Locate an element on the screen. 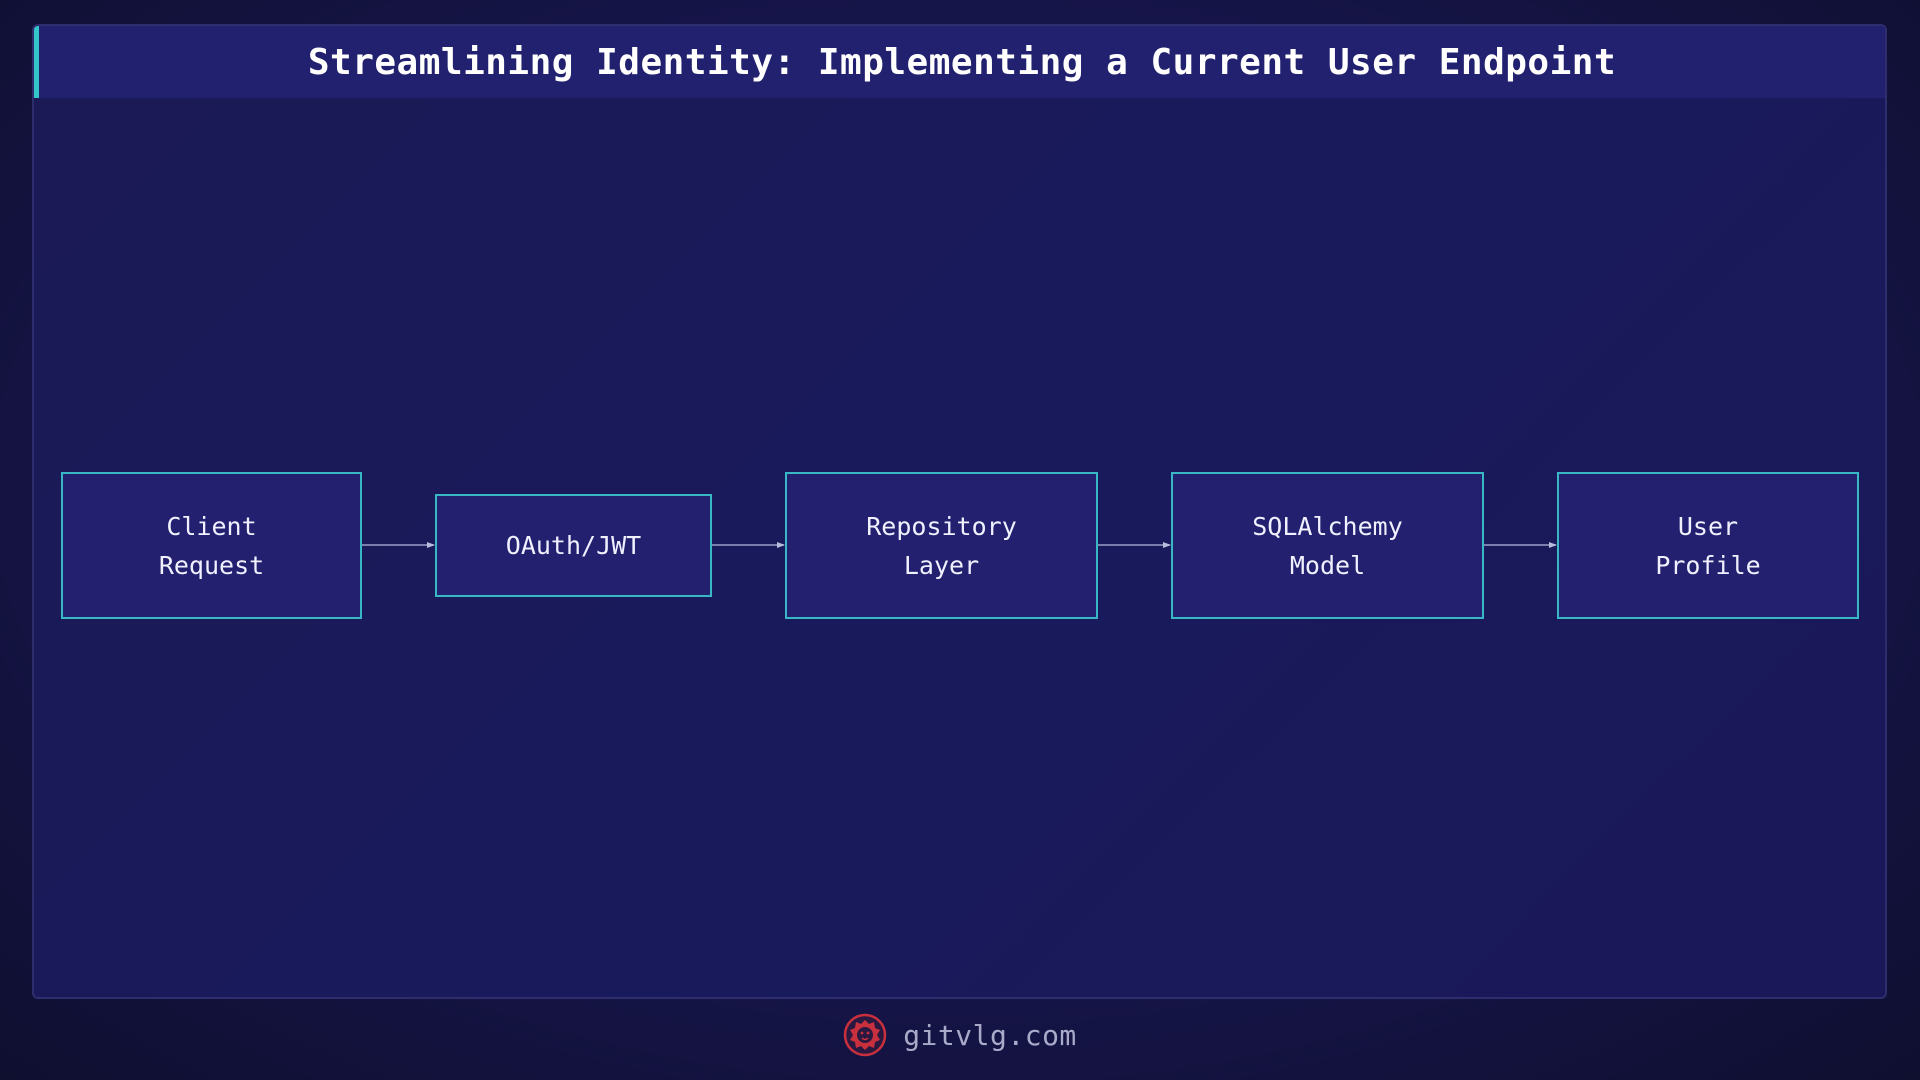 The height and width of the screenshot is (1080, 1920). node-label: Client Request is located at coordinates (211, 545).